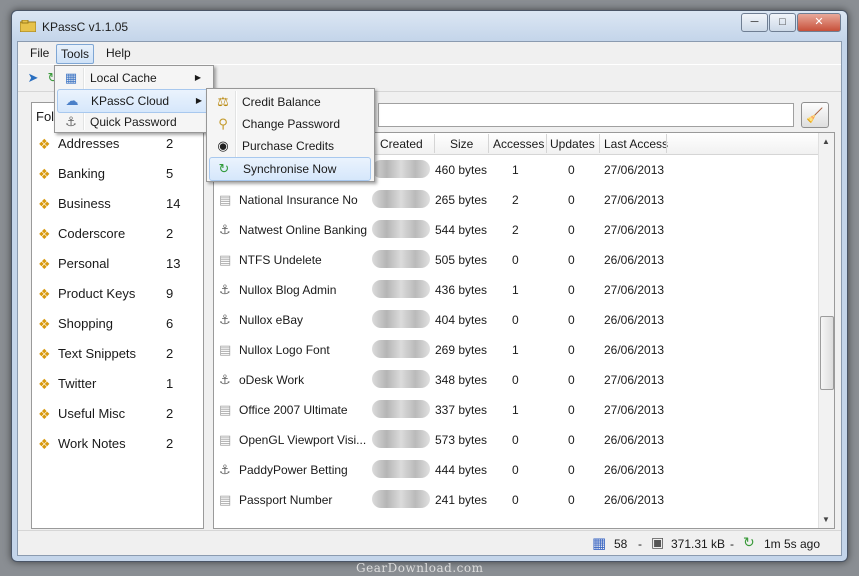 The height and width of the screenshot is (576, 859). I want to click on table-row: ▤ NTFS Undelete 505 bytes 0 0 26/06/2013, so click(516, 260).